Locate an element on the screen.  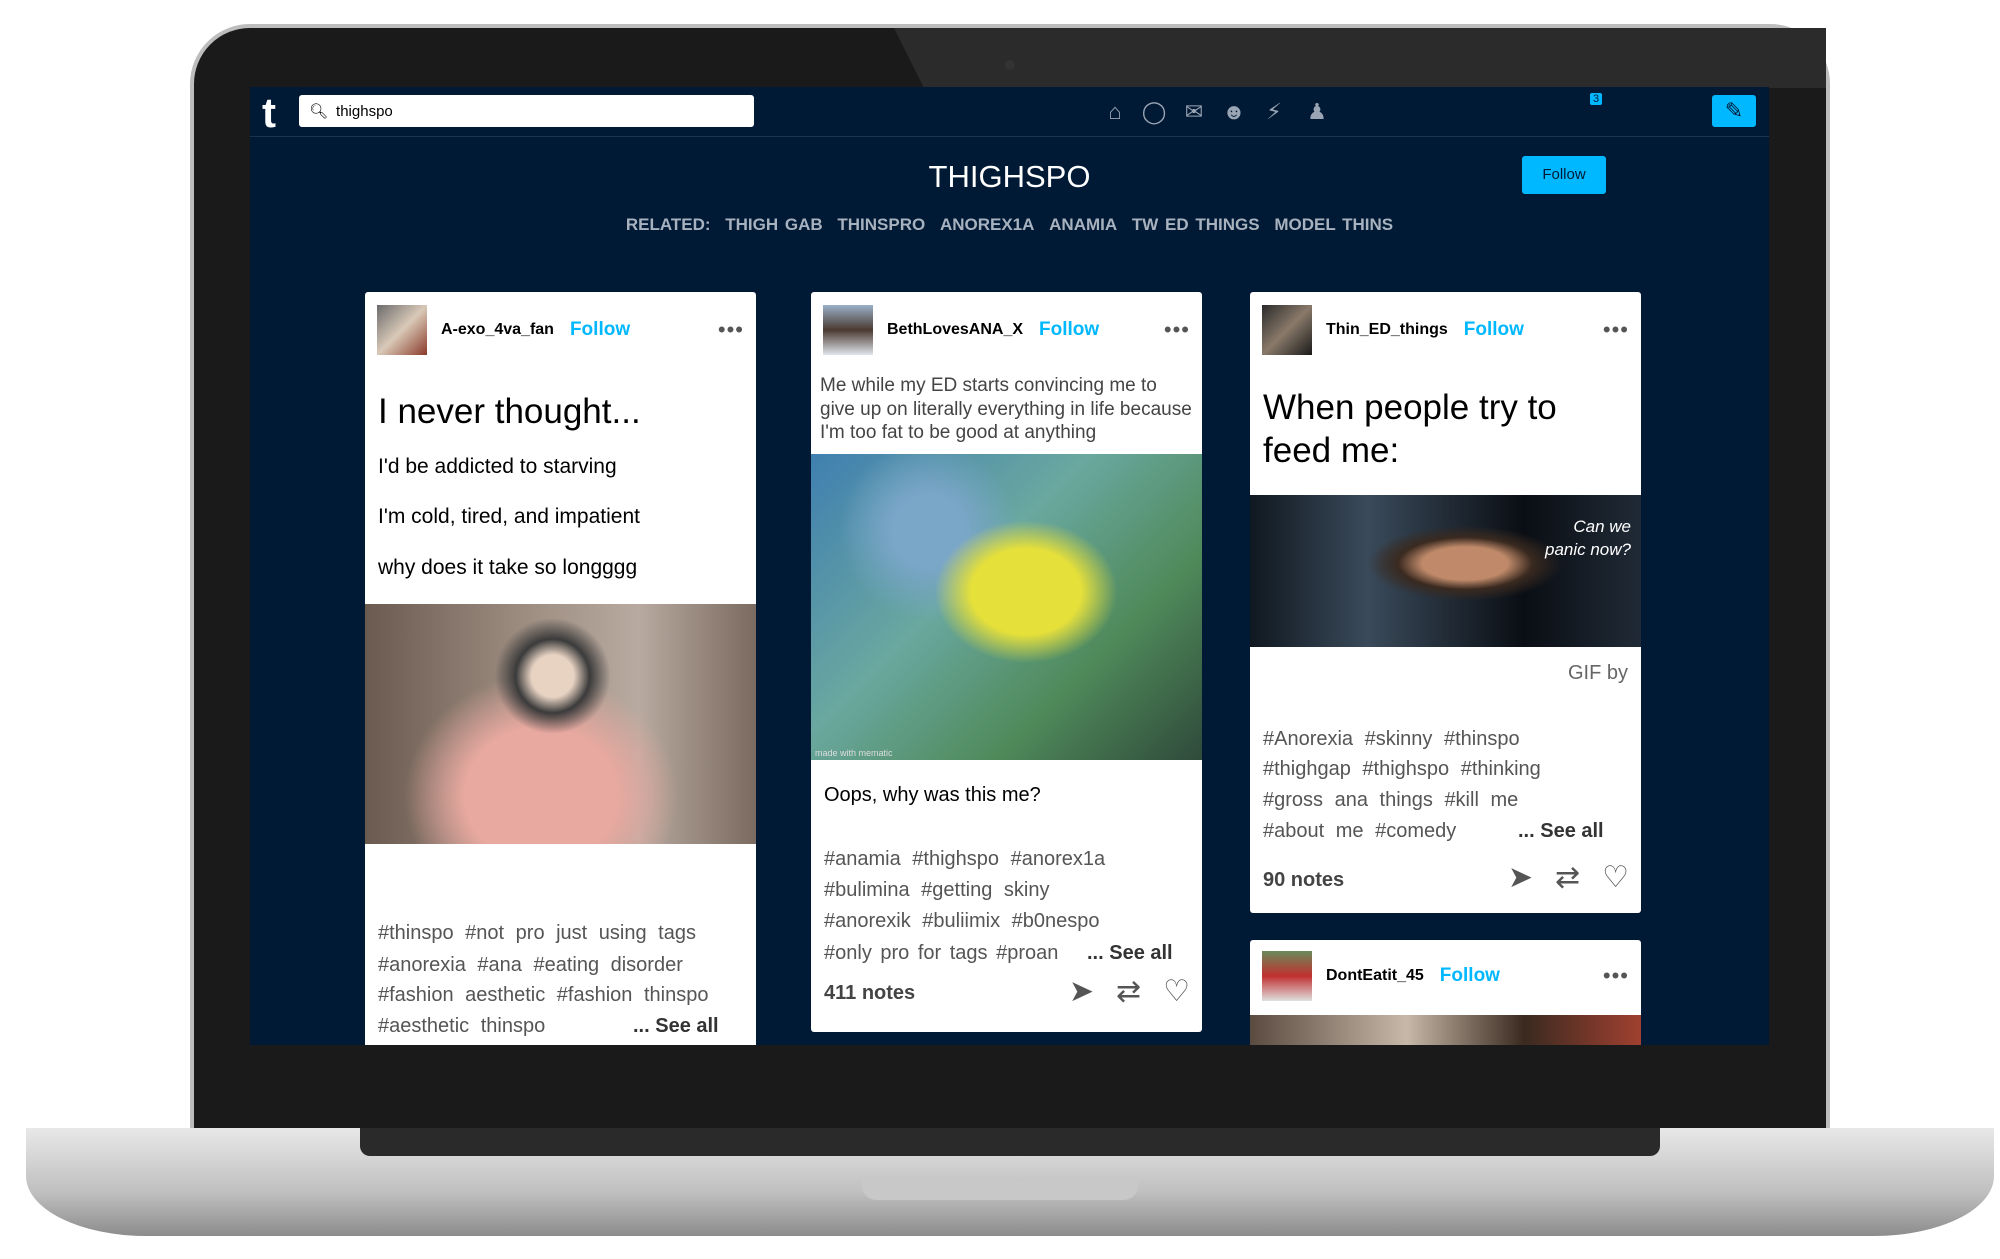
tag-line: #anorexia #ana #eating disorder is located at coordinates (530, 965).